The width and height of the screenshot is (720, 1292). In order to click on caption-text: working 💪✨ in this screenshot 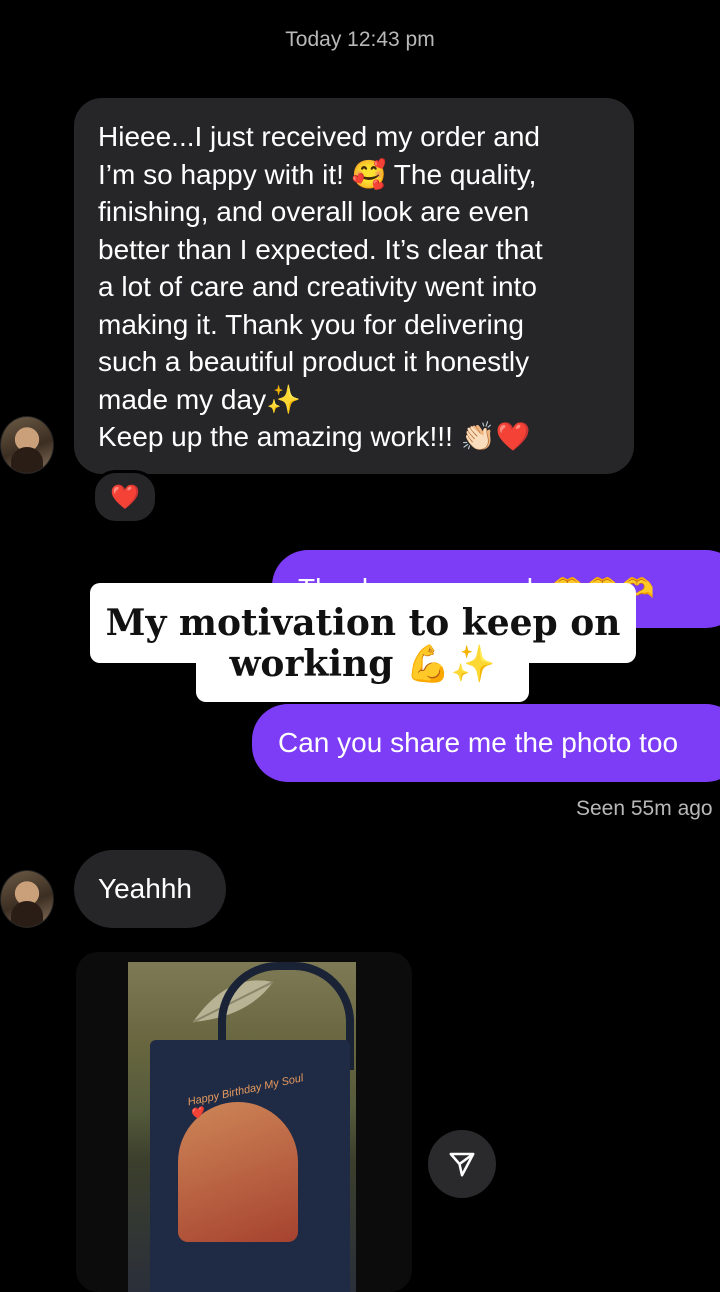, I will do `click(362, 664)`.